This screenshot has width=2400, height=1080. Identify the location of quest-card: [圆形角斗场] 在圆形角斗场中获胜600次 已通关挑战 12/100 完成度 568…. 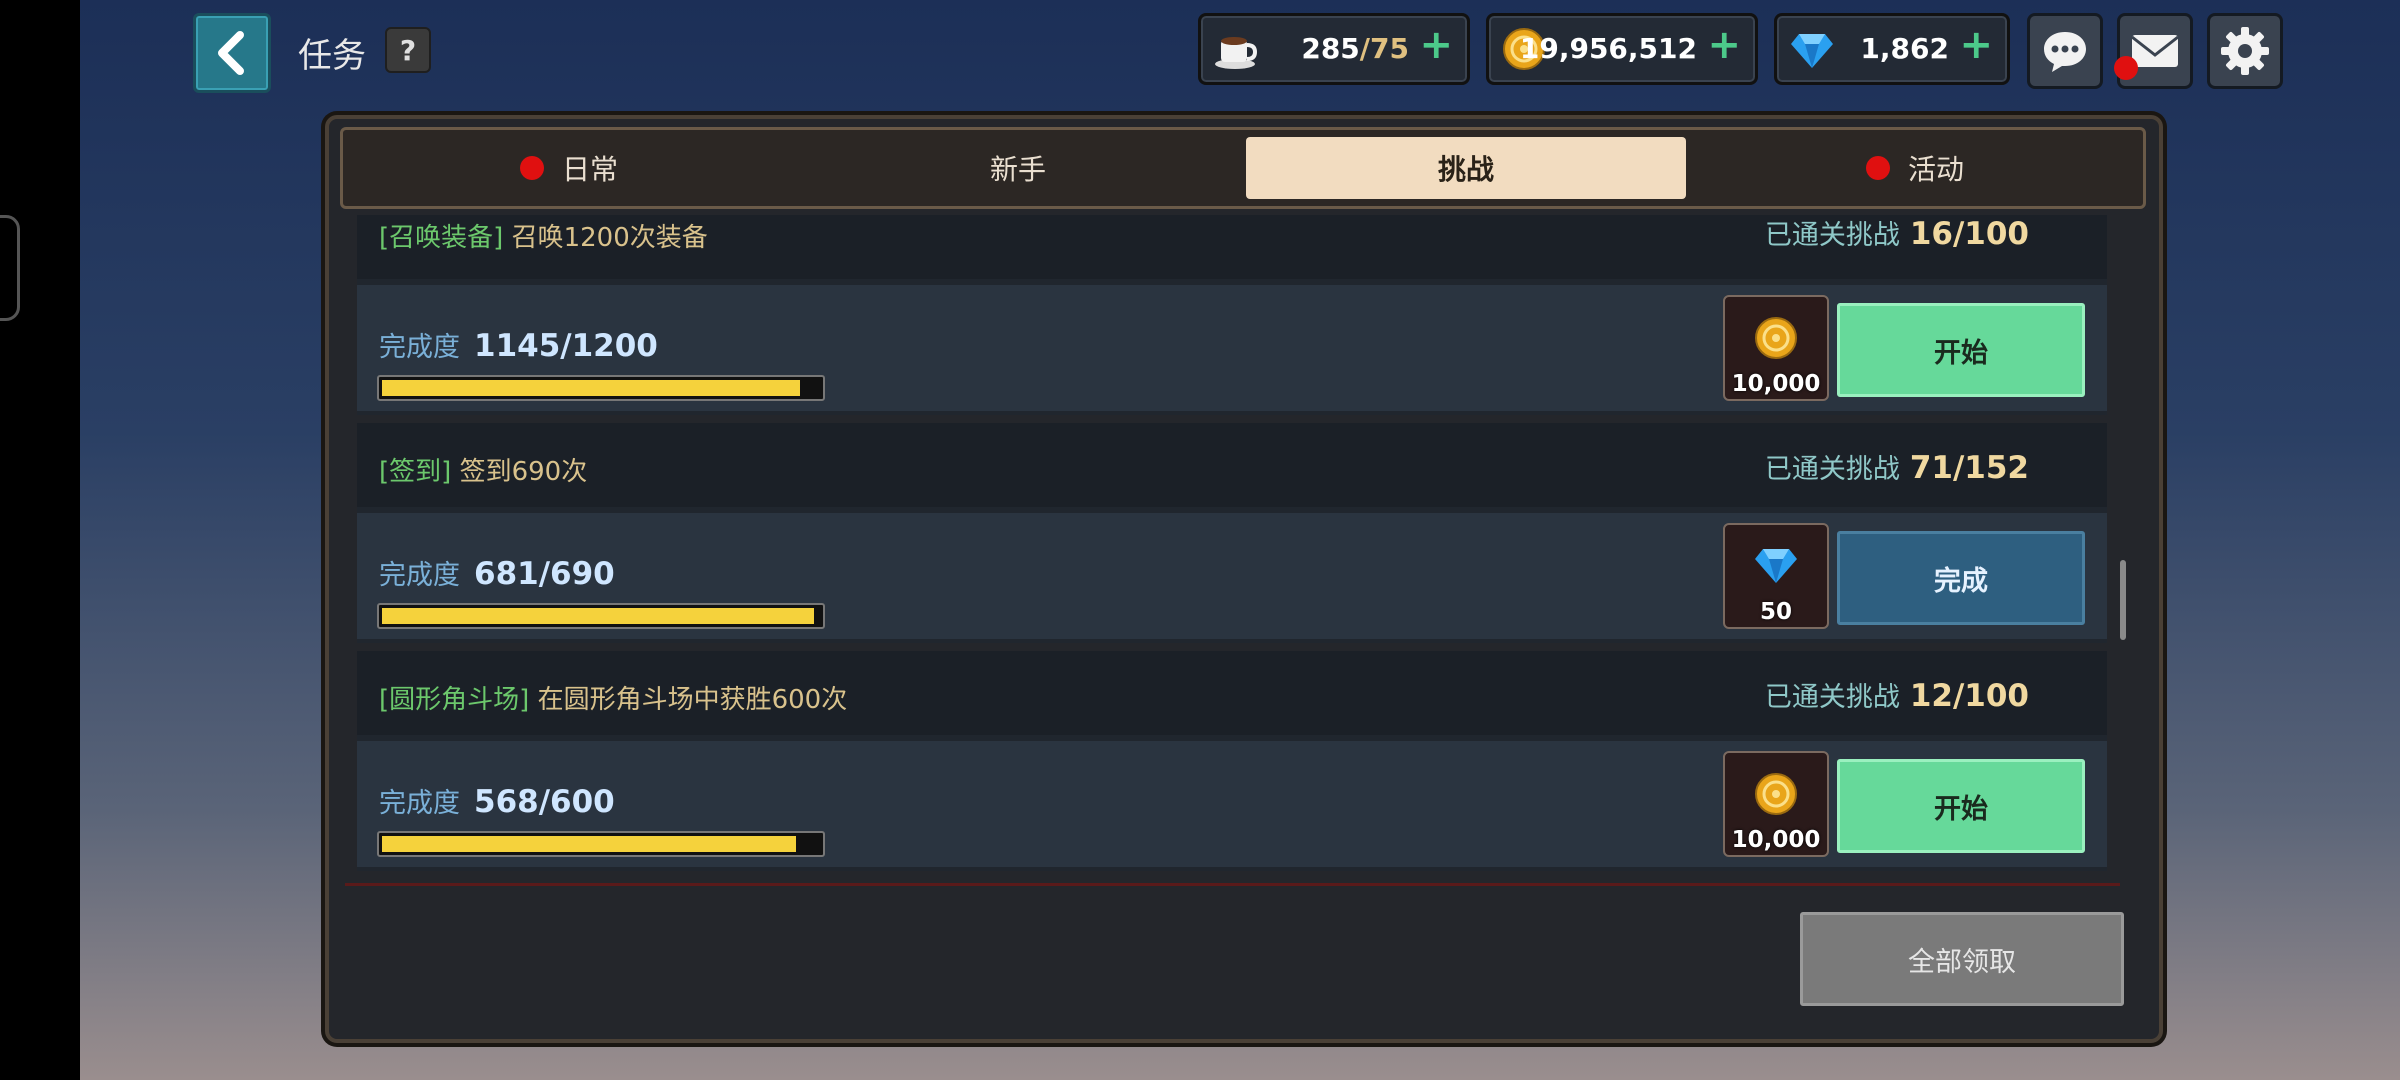
(1232, 761).